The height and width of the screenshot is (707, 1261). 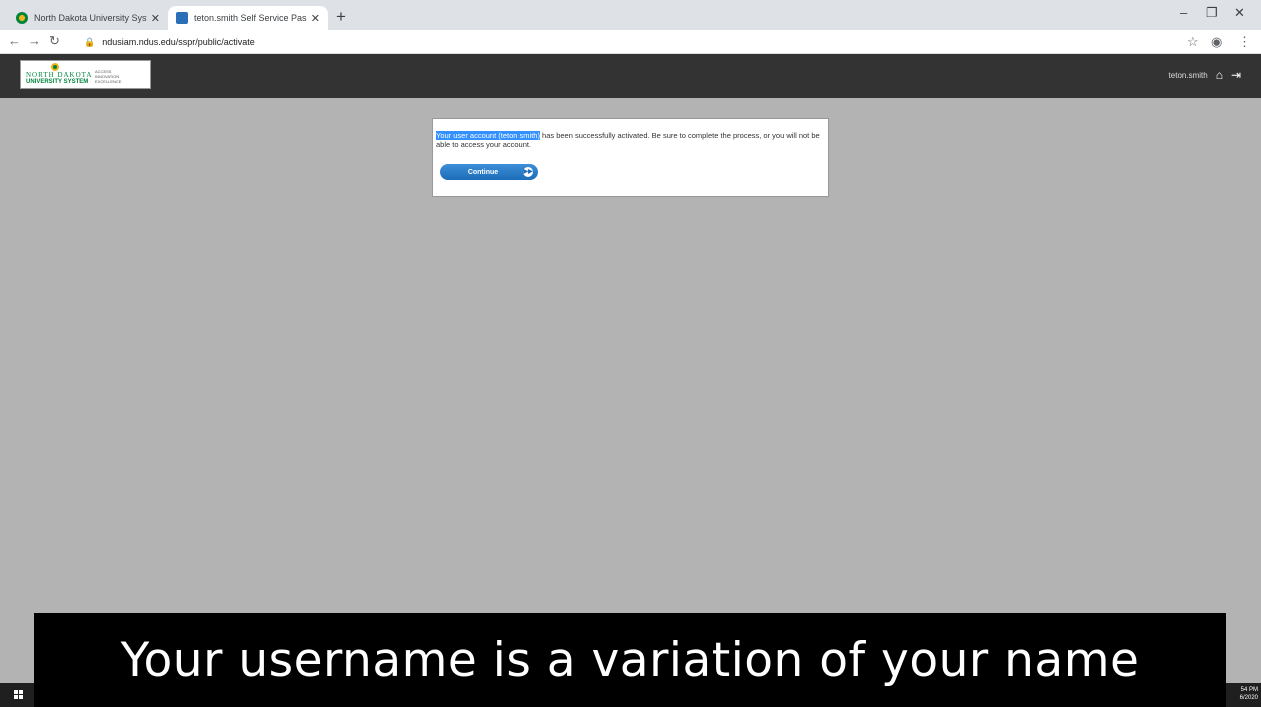 I want to click on address-bar: 🔒 ndusiam.ndus.edu/sspr/public/activate, so click(x=624, y=42).